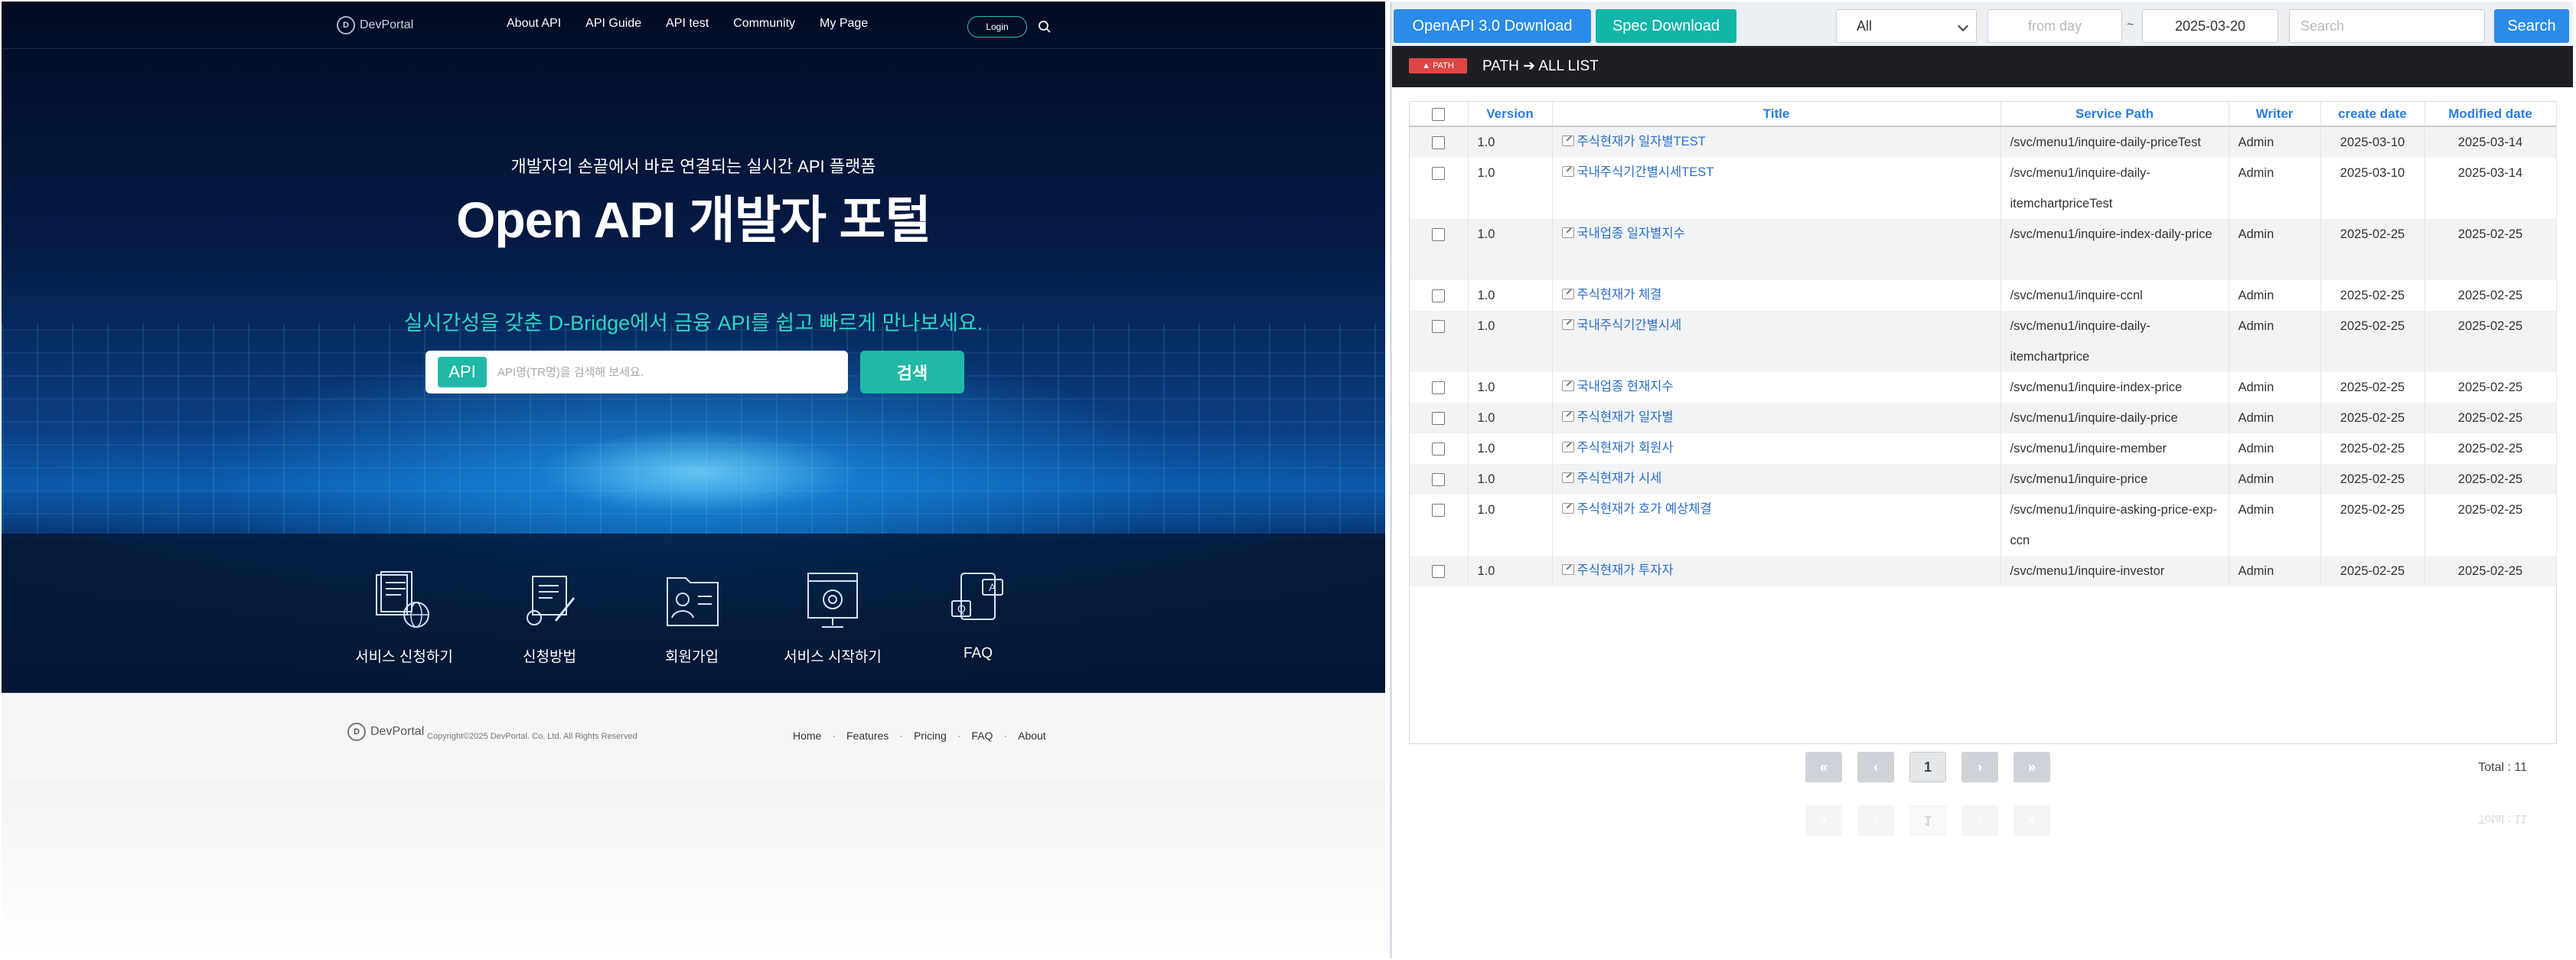 The image size is (2576, 960). Describe the element at coordinates (2210, 26) in the screenshot. I see `to-date-input: 2025-03-20` at that location.